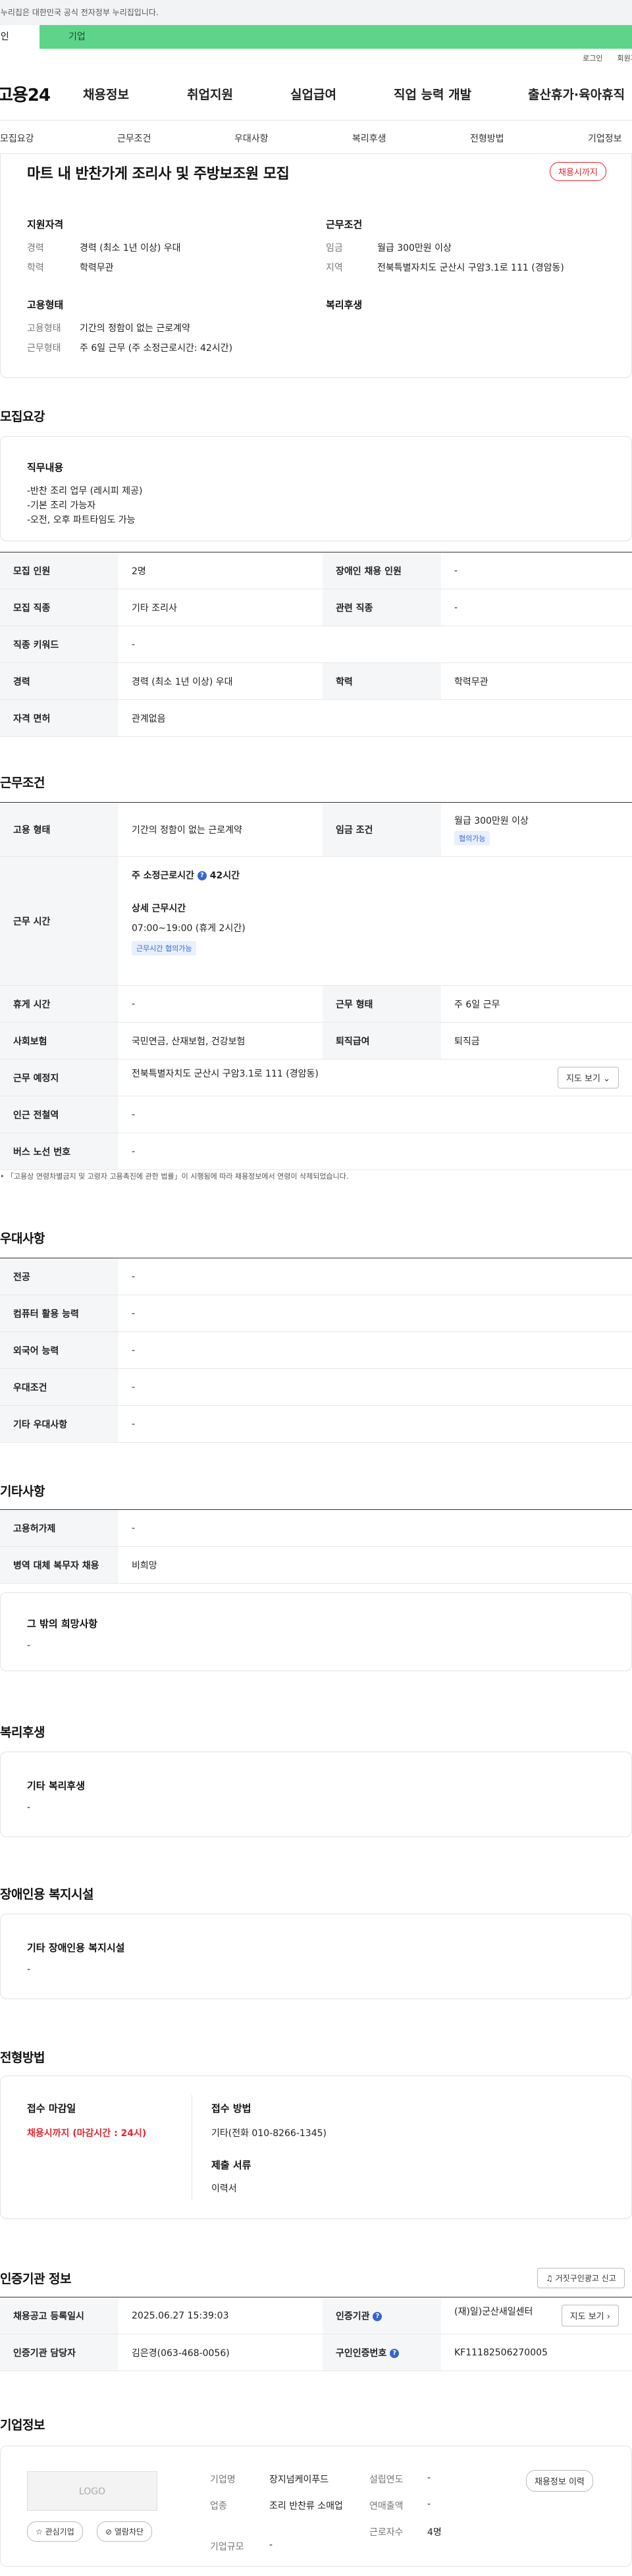 Image resolution: width=632 pixels, height=2576 pixels. I want to click on table-header: 전공, so click(59, 1276).